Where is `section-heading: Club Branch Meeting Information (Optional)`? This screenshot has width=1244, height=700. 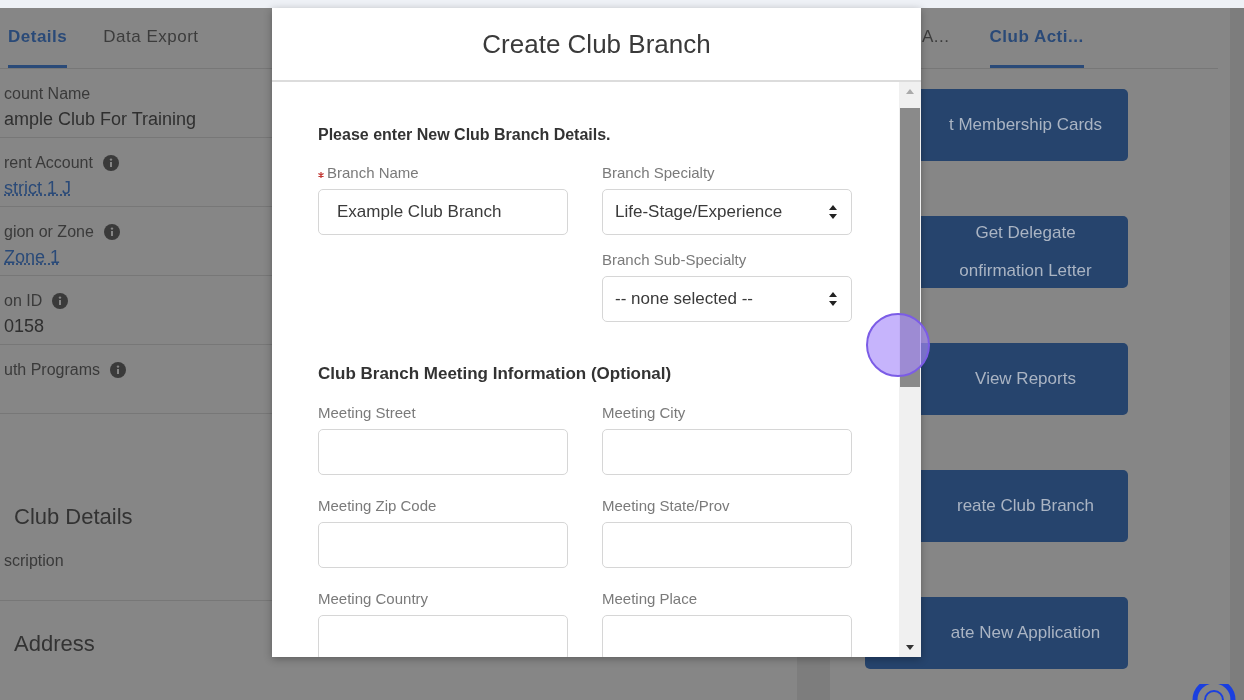
section-heading: Club Branch Meeting Information (Optional) is located at coordinates (495, 374).